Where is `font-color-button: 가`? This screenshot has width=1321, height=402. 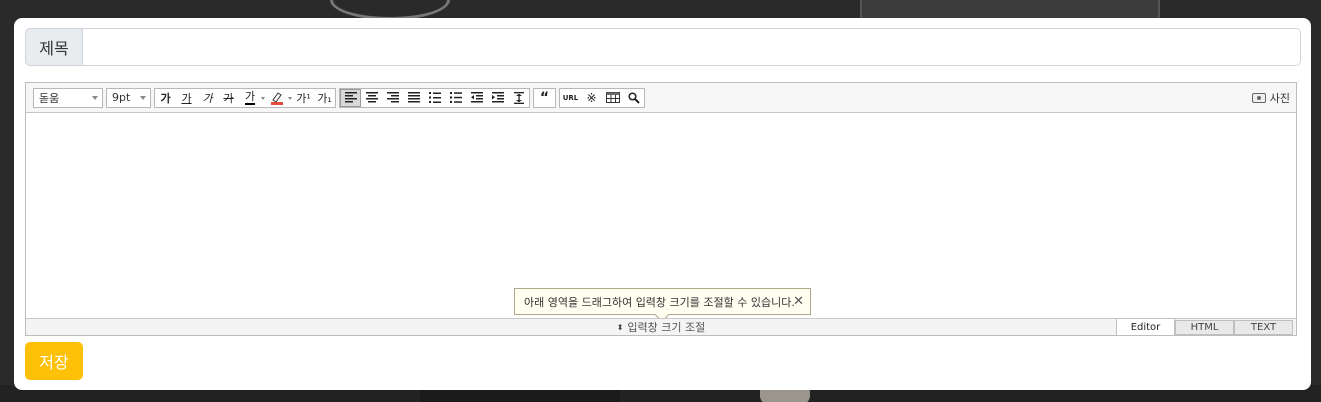 font-color-button: 가 is located at coordinates (252, 98).